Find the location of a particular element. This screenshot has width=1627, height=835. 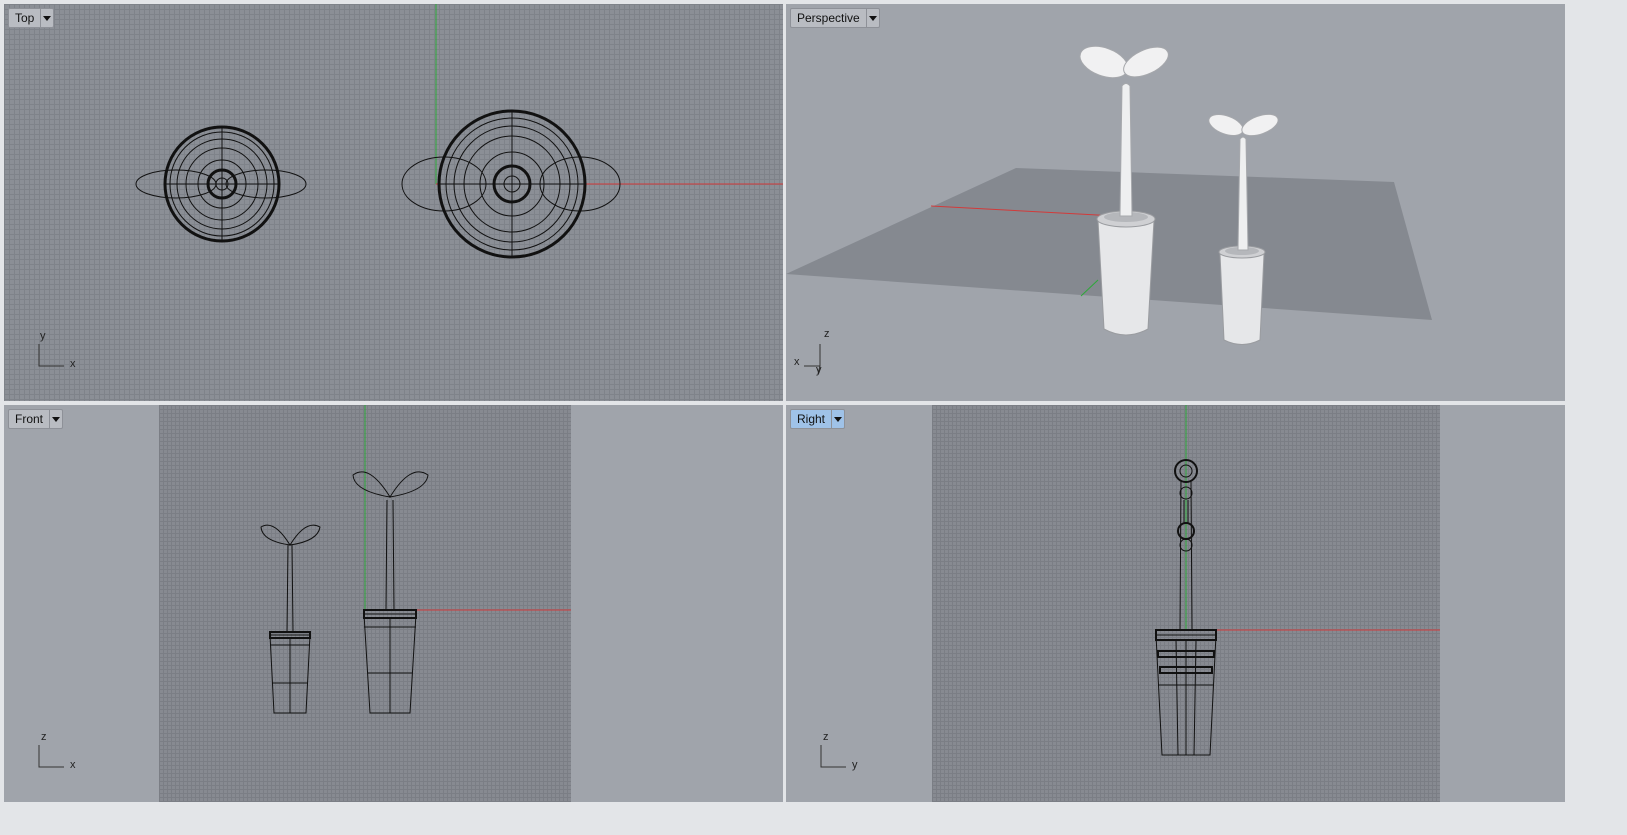

viewport-title-front: Front is located at coordinates (36, 419).